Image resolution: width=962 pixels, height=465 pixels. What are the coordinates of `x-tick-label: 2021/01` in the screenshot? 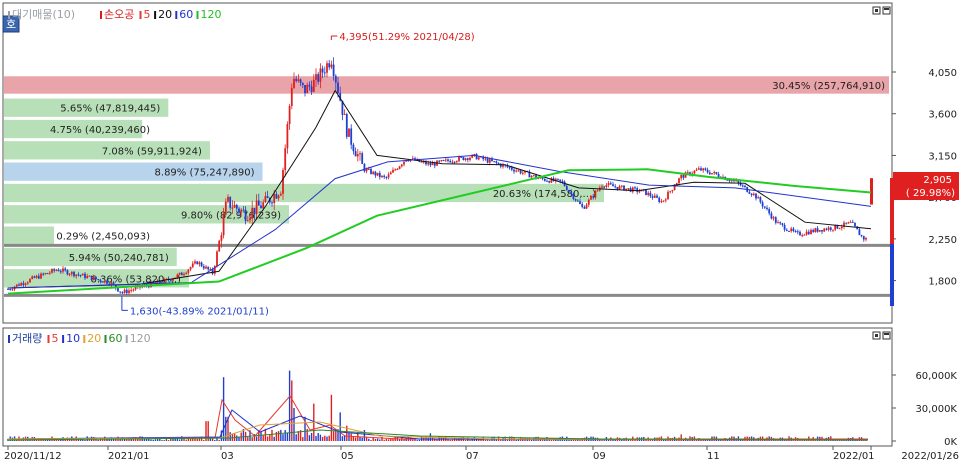 It's located at (129, 456).